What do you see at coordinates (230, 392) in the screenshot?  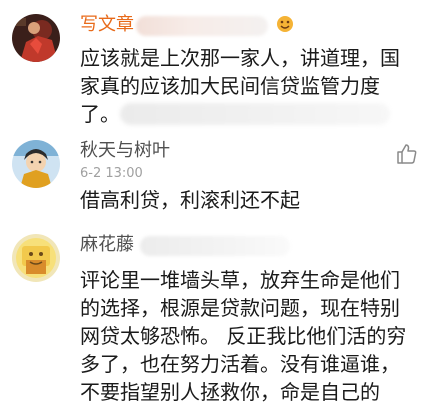 I see `comment-text-line: 不要指望别人拯救你，命是自己的` at bounding box center [230, 392].